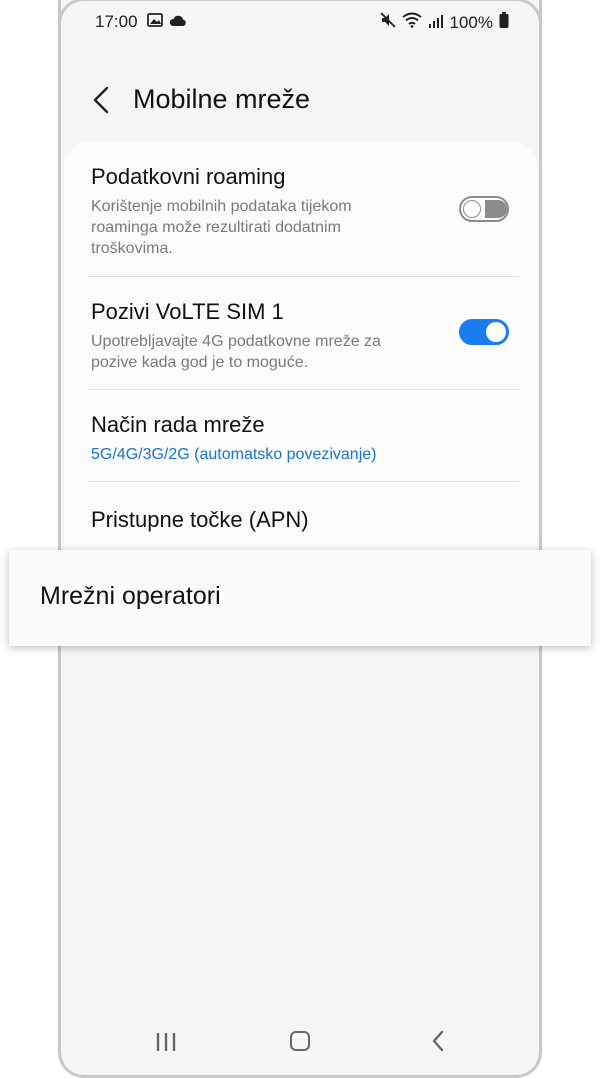  Describe the element at coordinates (155, 22) in the screenshot. I see `image-icon` at that location.